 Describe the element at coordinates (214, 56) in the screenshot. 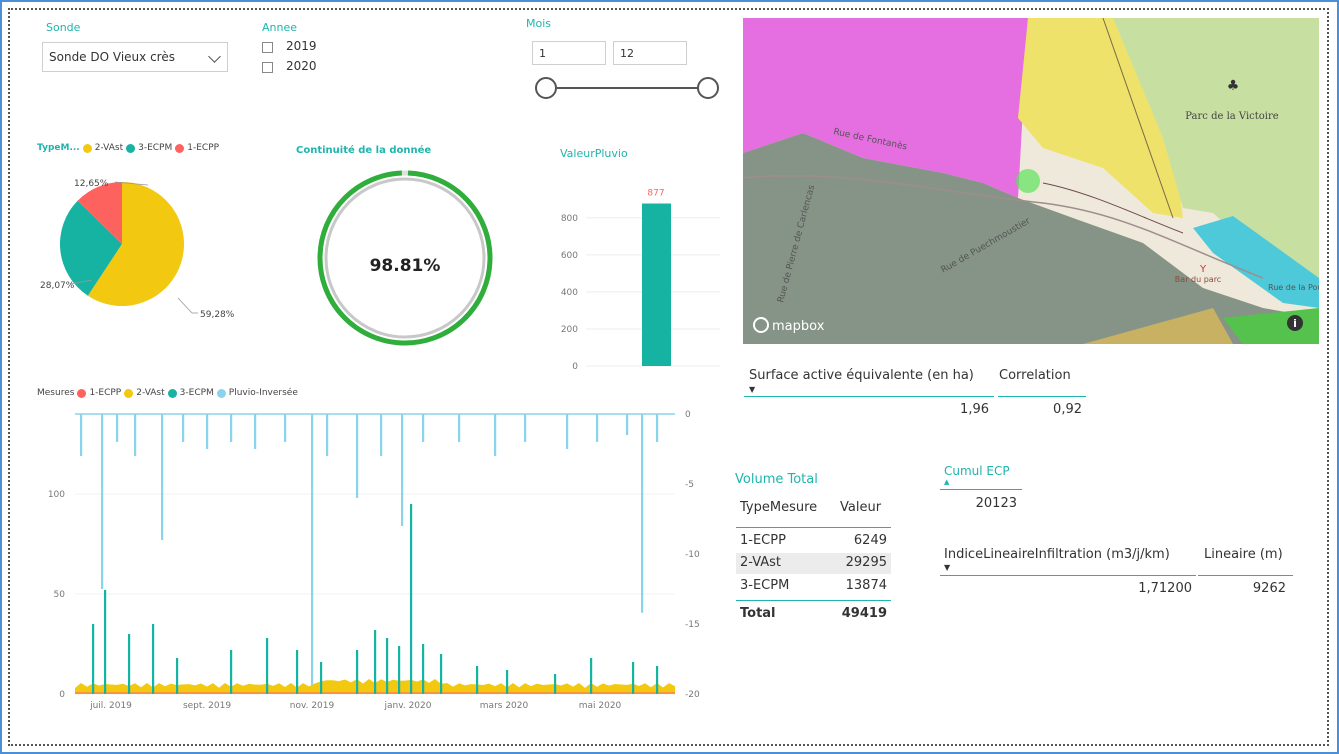

I see `chevron-down-icon` at that location.